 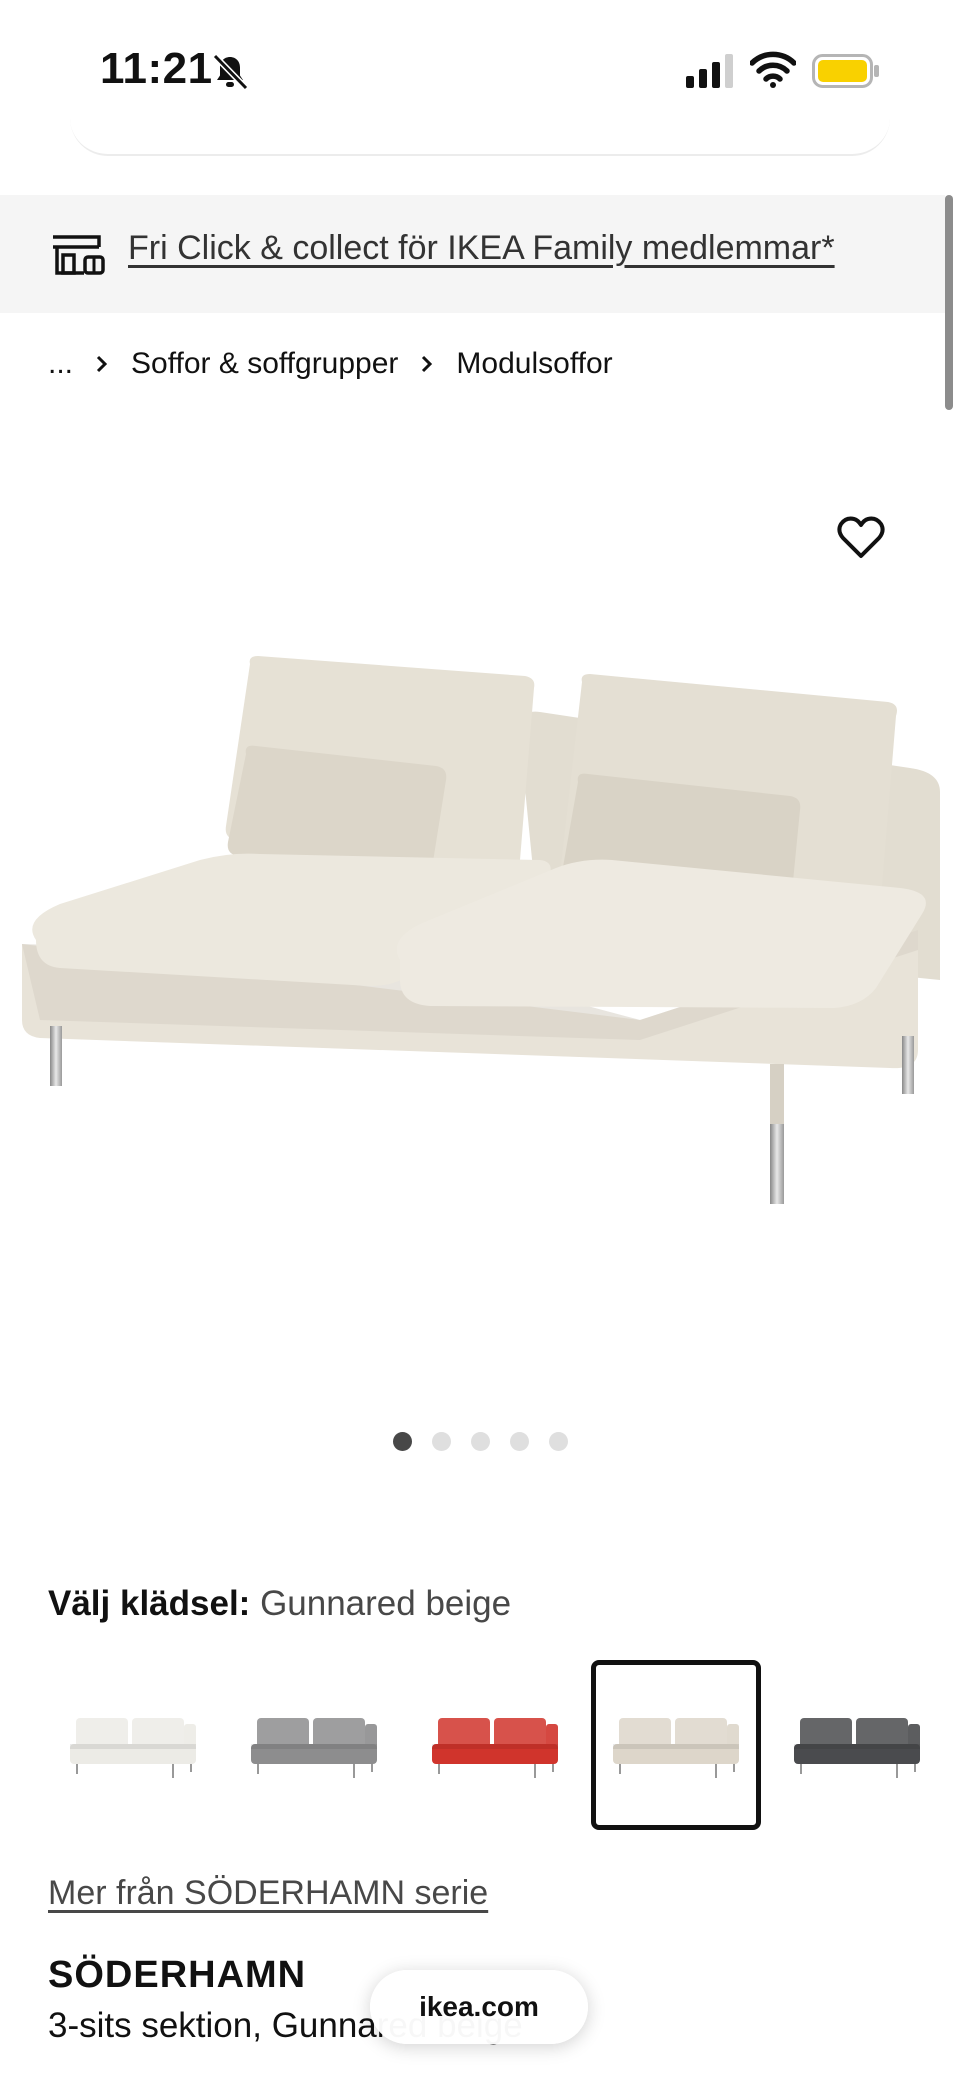 What do you see at coordinates (177, 1975) in the screenshot?
I see `product-name: SÖDERHAMN` at bounding box center [177, 1975].